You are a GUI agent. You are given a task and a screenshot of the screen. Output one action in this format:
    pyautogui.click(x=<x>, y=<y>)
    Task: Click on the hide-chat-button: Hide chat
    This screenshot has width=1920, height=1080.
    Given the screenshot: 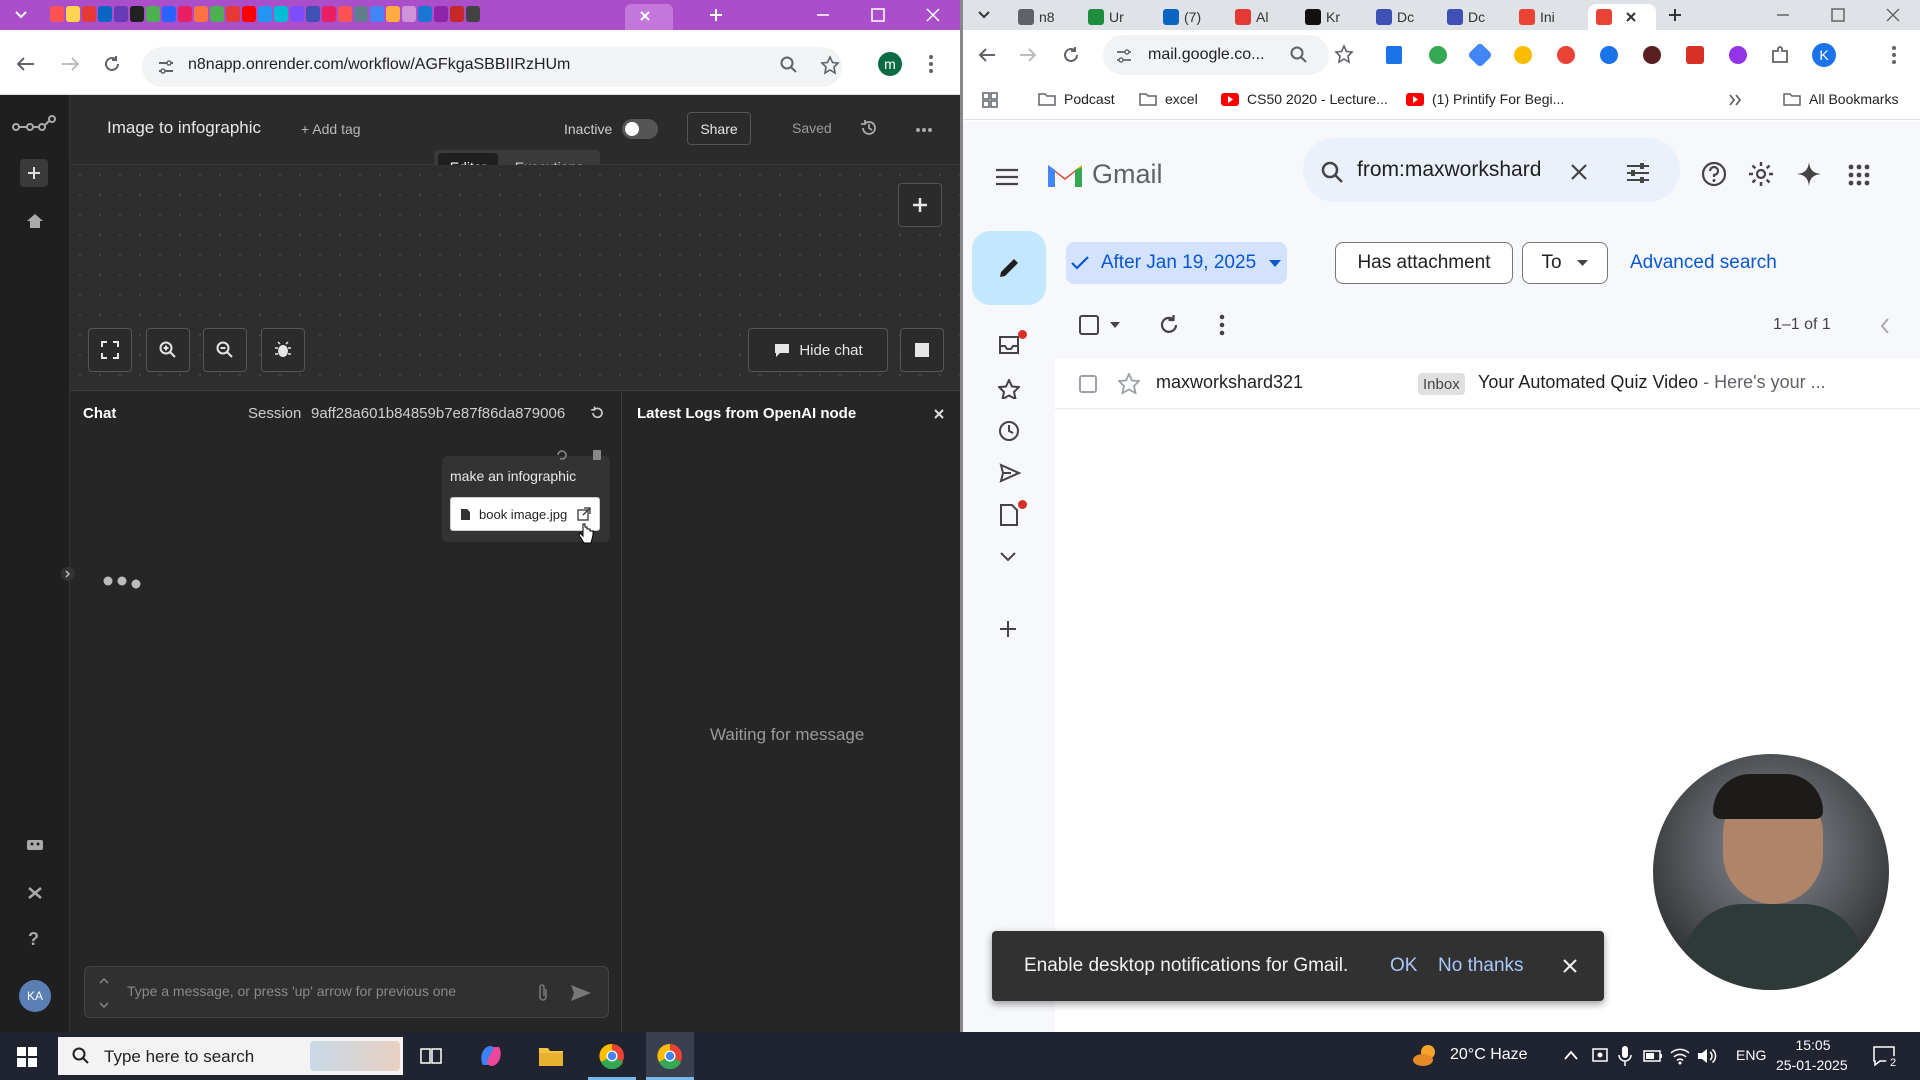 What is the action you would take?
    pyautogui.click(x=818, y=350)
    